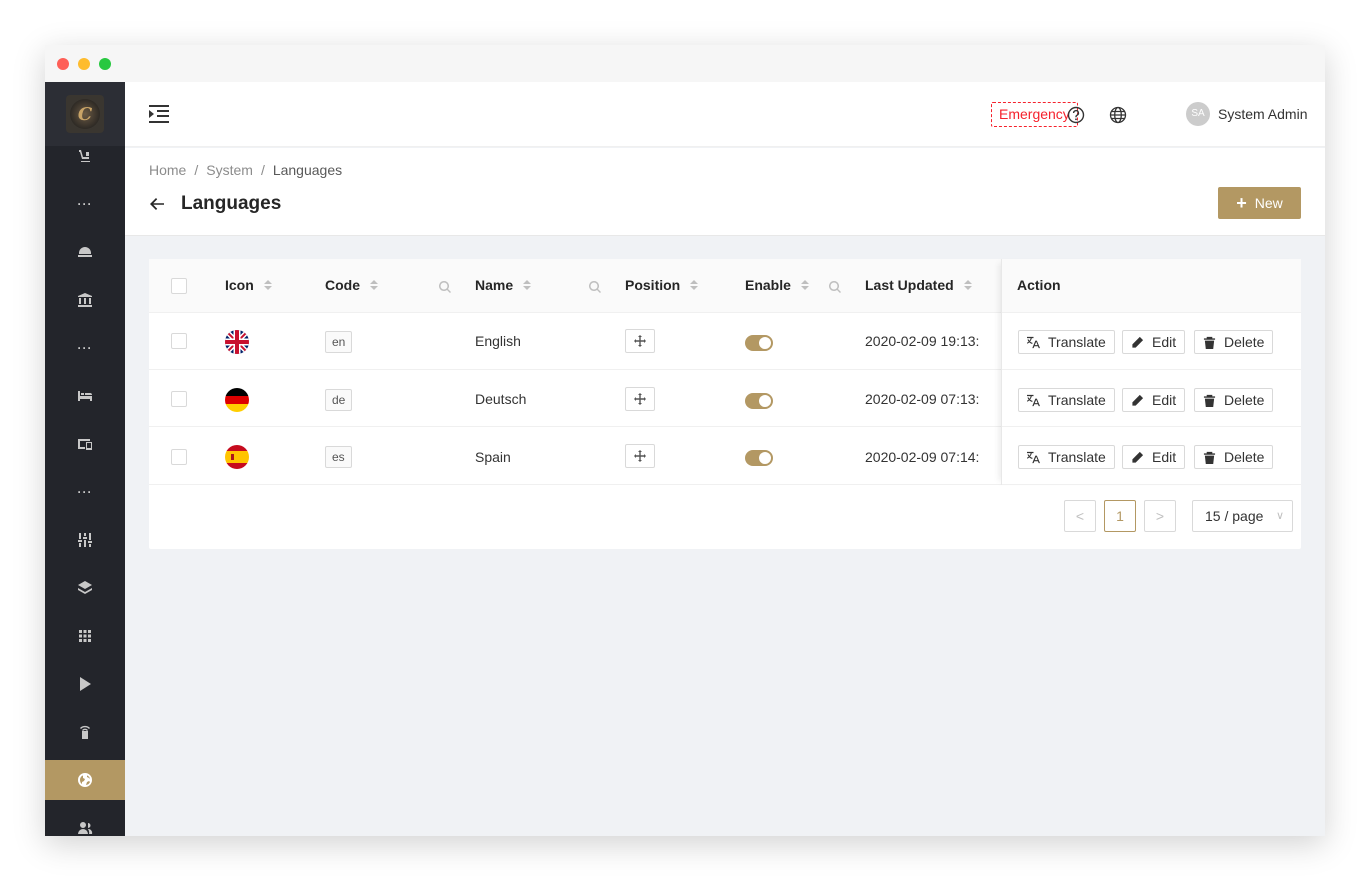 Image resolution: width=1370 pixels, height=881 pixels. What do you see at coordinates (105, 64) in the screenshot?
I see `maximize-window-button` at bounding box center [105, 64].